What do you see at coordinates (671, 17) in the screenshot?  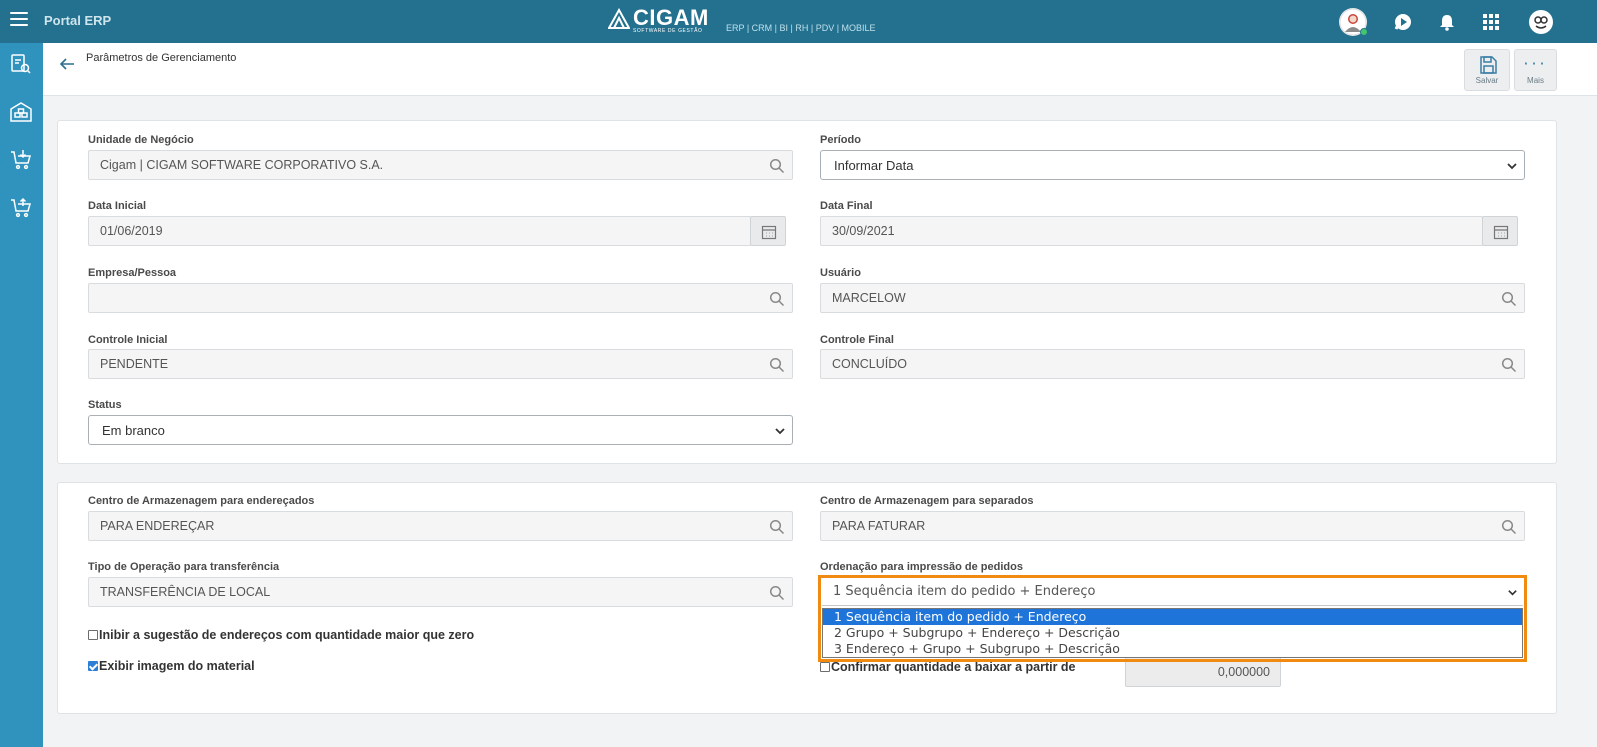 I see `brand-name: CIGAM` at bounding box center [671, 17].